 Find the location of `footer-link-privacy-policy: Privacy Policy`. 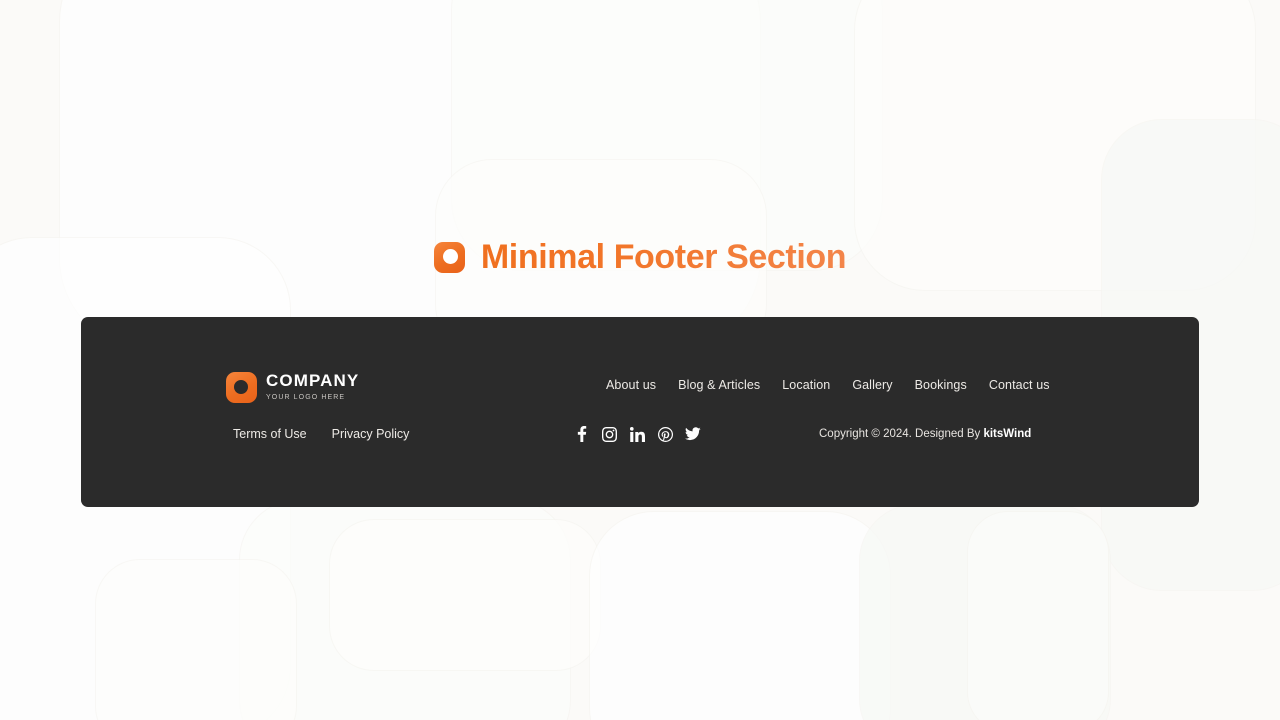

footer-link-privacy-policy: Privacy Policy is located at coordinates (371, 434).